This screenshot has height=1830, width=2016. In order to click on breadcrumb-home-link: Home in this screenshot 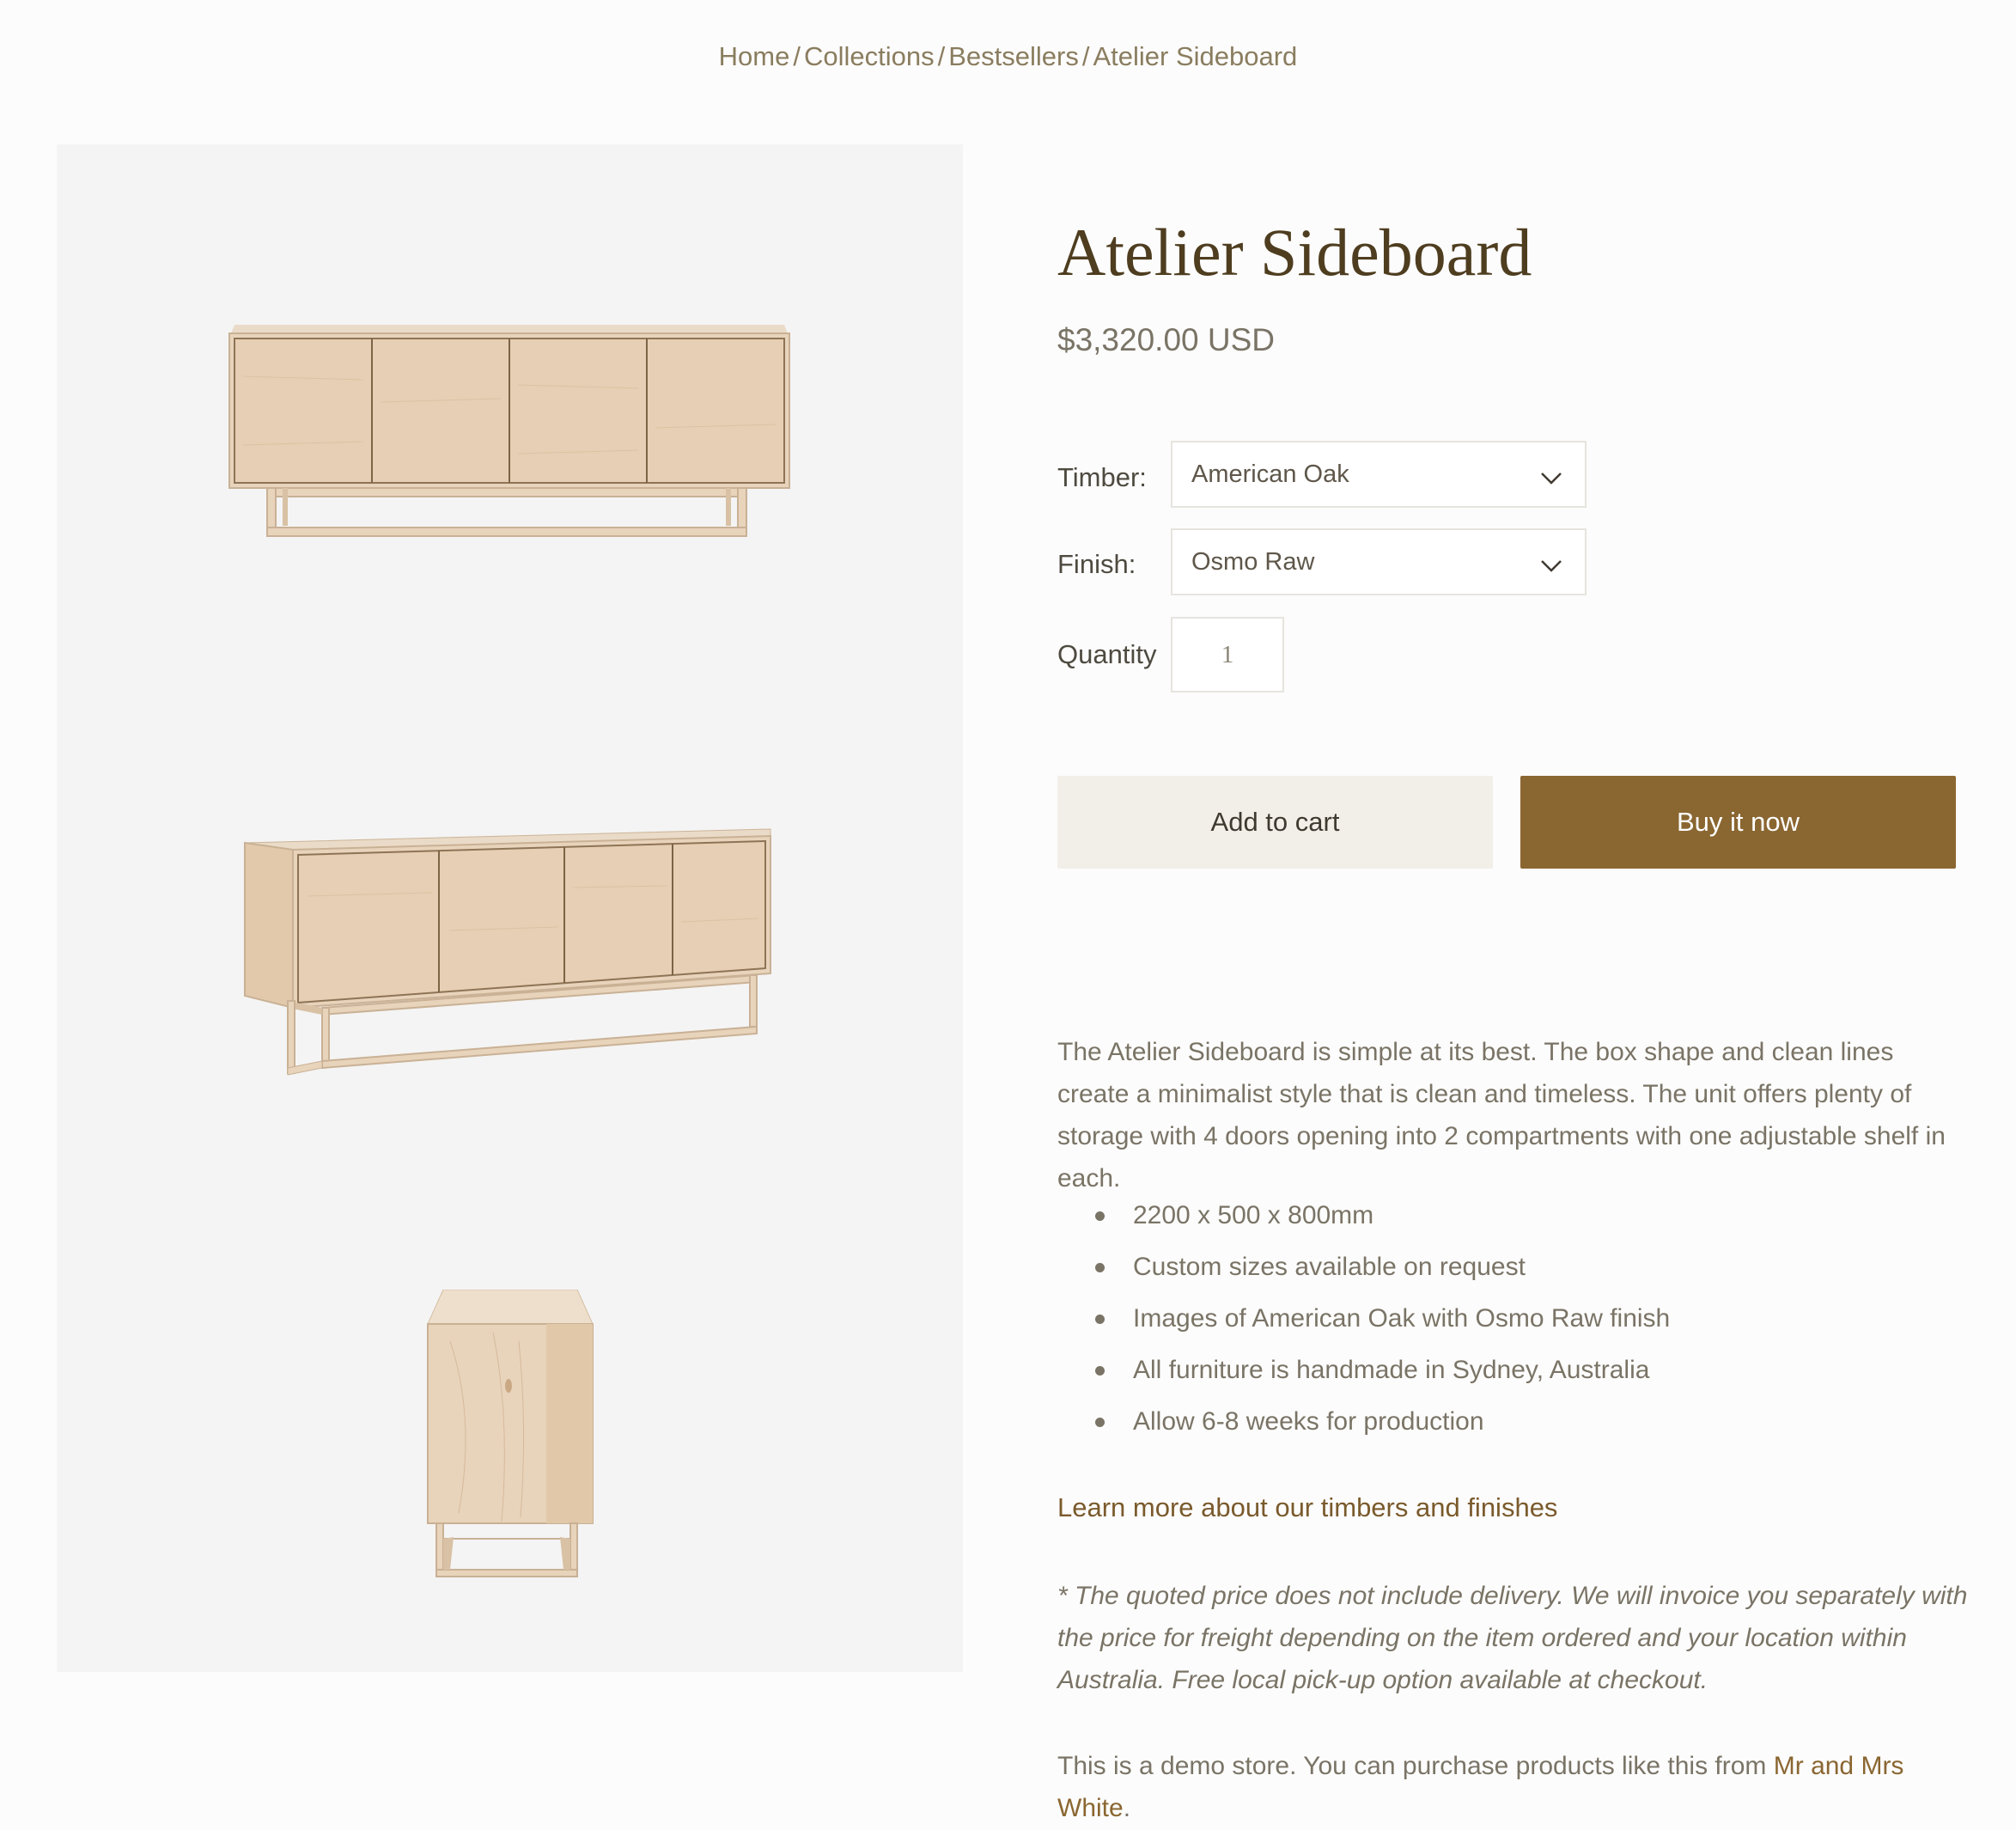, I will do `click(754, 56)`.